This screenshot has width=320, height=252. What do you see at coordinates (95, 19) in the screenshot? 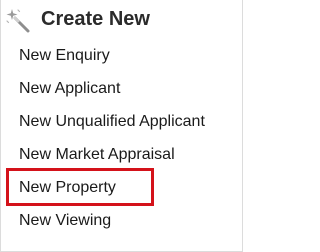
I see `panel-title: Create New` at bounding box center [95, 19].